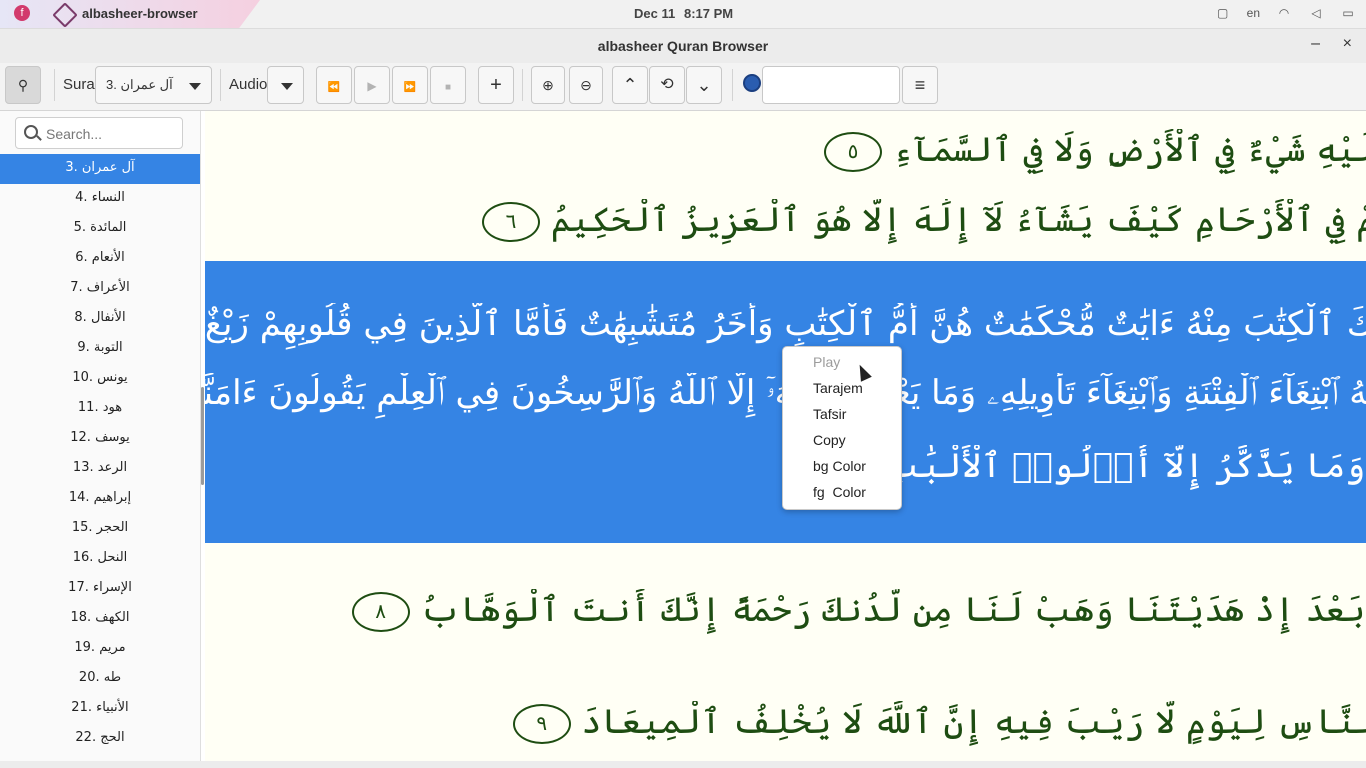 Image resolution: width=1366 pixels, height=768 pixels. I want to click on sura-label: Sura, so click(79, 84).